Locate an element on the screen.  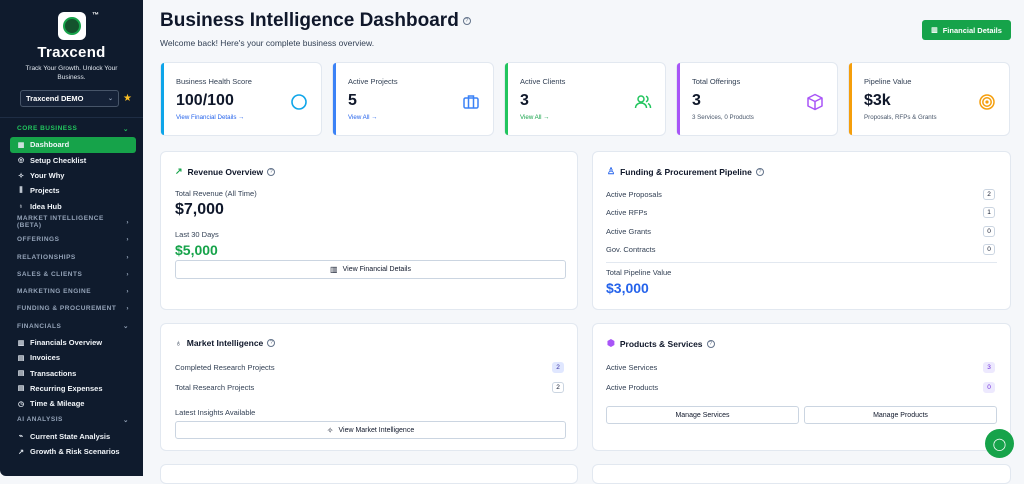
financial-details-button: ▥ Financial Details is located at coordinates (966, 30).